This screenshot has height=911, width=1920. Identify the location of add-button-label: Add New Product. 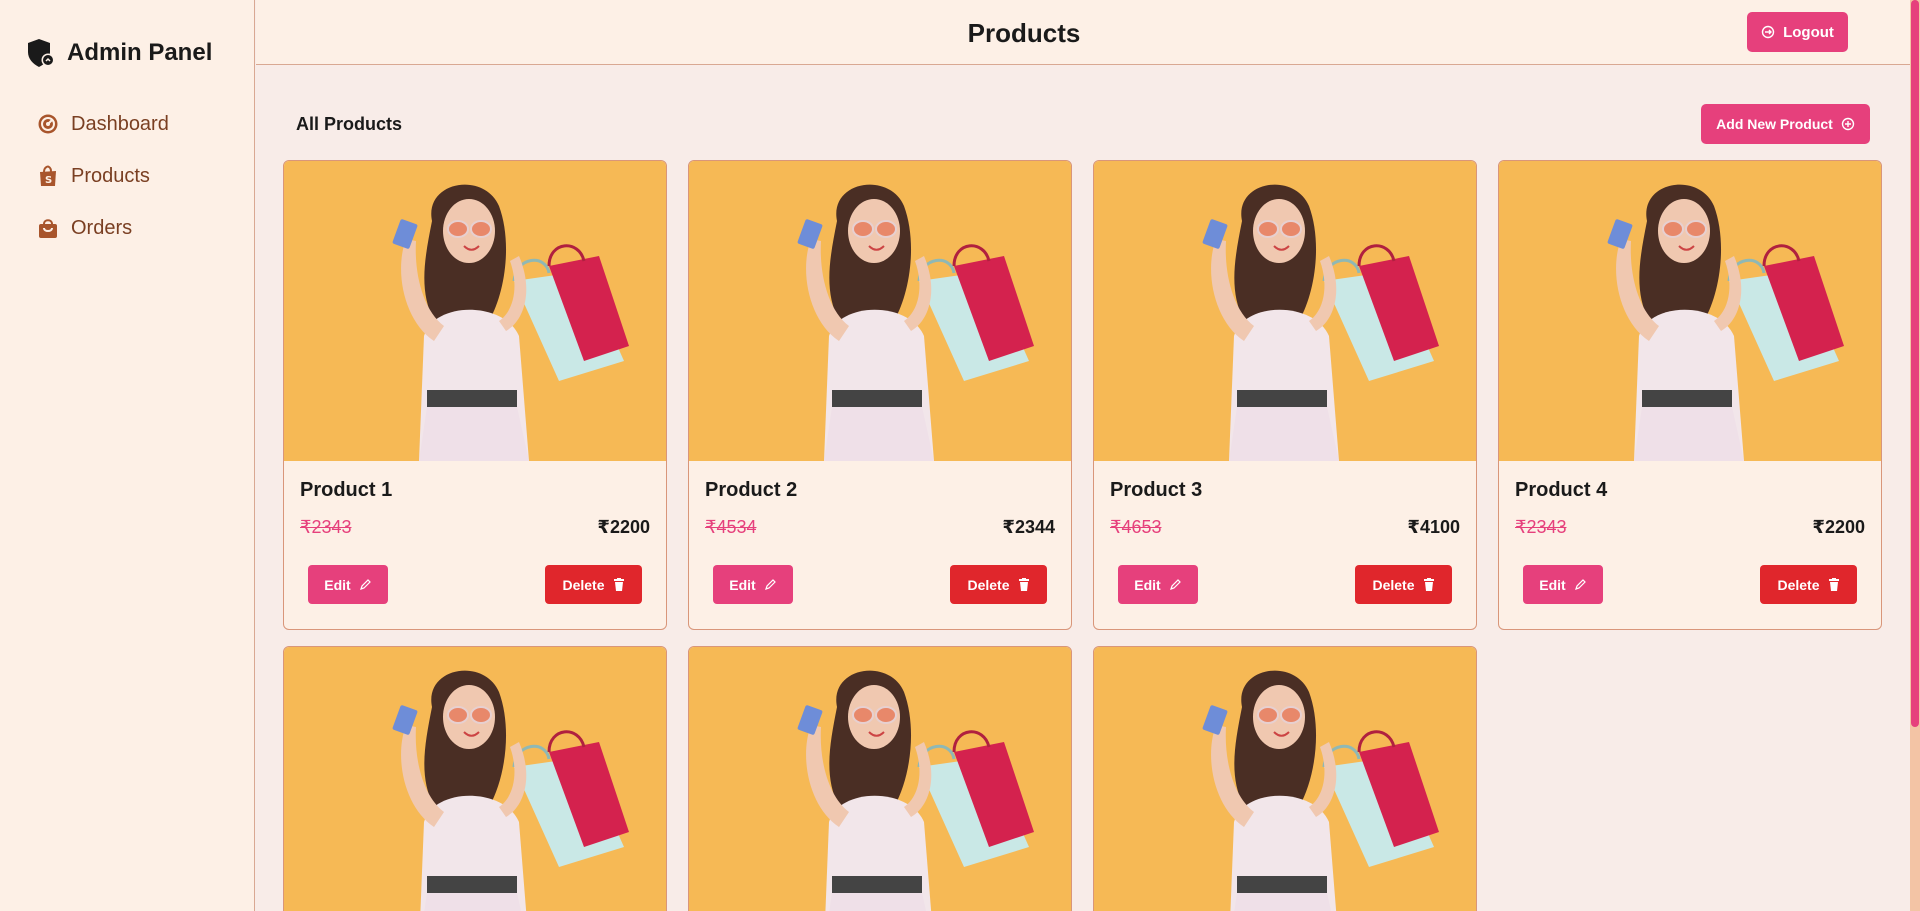
(1774, 124).